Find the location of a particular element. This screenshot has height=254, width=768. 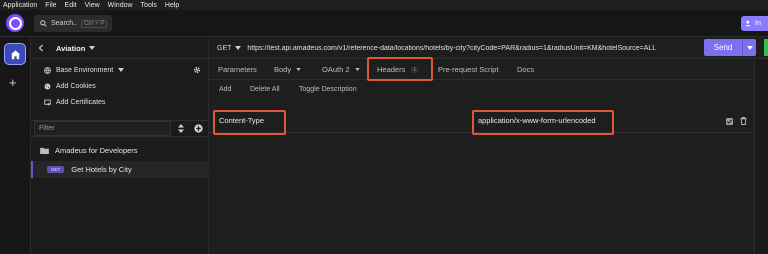

globe-icon is located at coordinates (47, 70).